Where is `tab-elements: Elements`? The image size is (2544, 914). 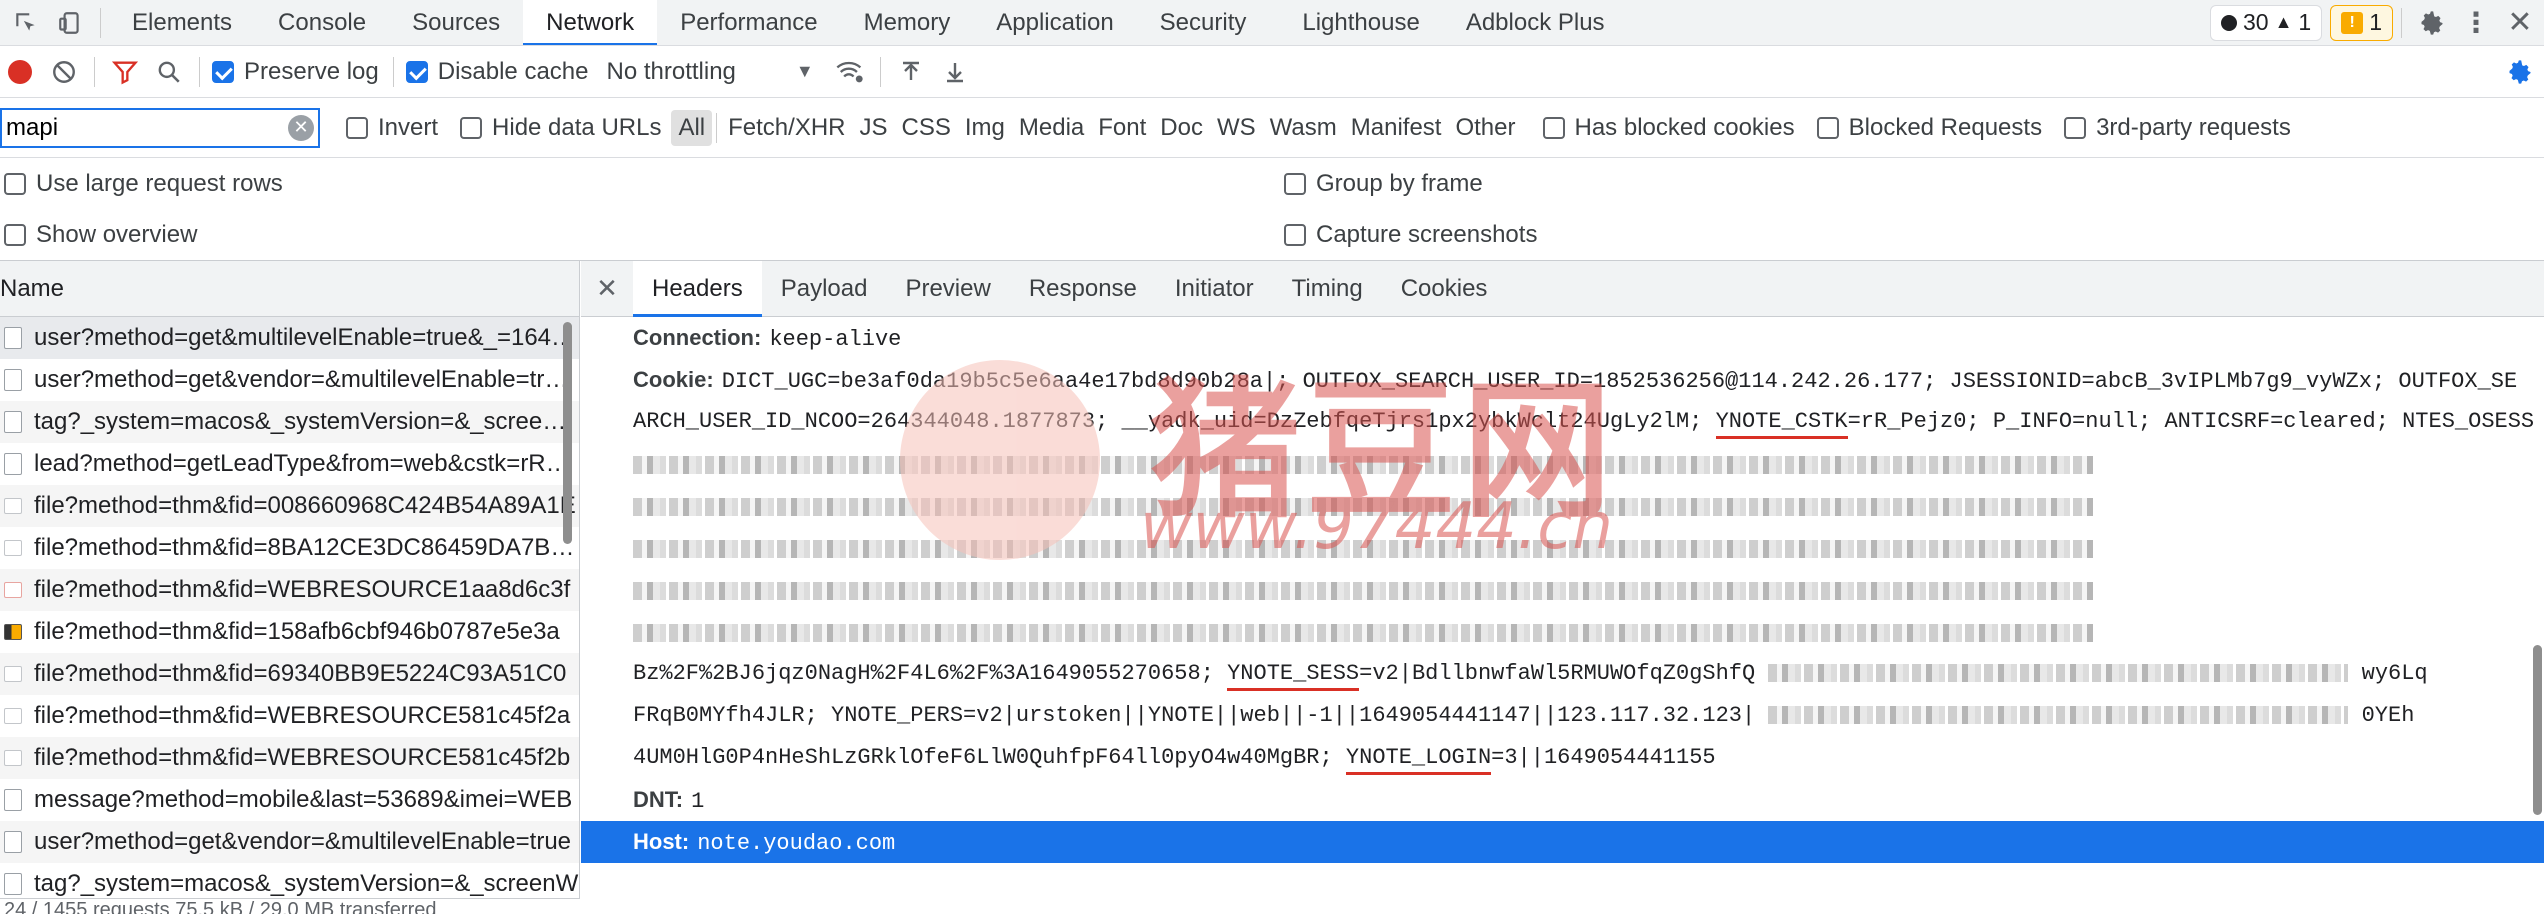 tab-elements: Elements is located at coordinates (182, 22).